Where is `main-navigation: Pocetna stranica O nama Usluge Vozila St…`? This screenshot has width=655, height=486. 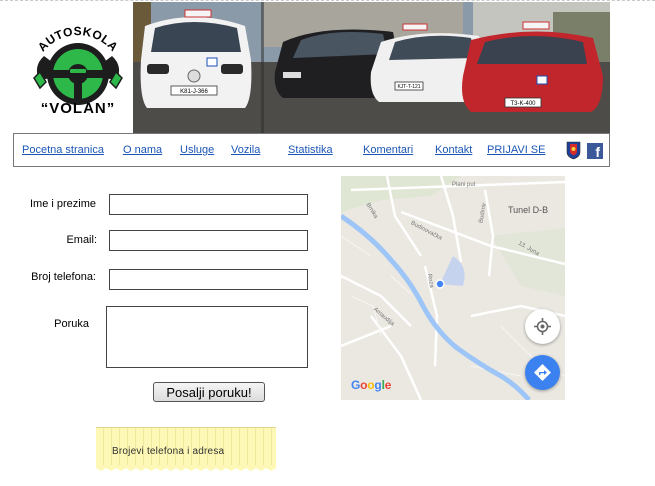 main-navigation: Pocetna stranica O nama Usluge Vozila St… is located at coordinates (311, 150).